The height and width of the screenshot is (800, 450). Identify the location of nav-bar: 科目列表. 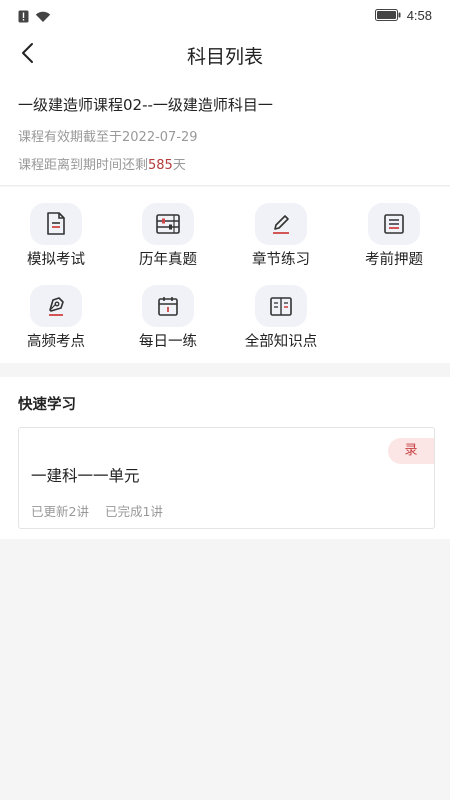
(225, 55).